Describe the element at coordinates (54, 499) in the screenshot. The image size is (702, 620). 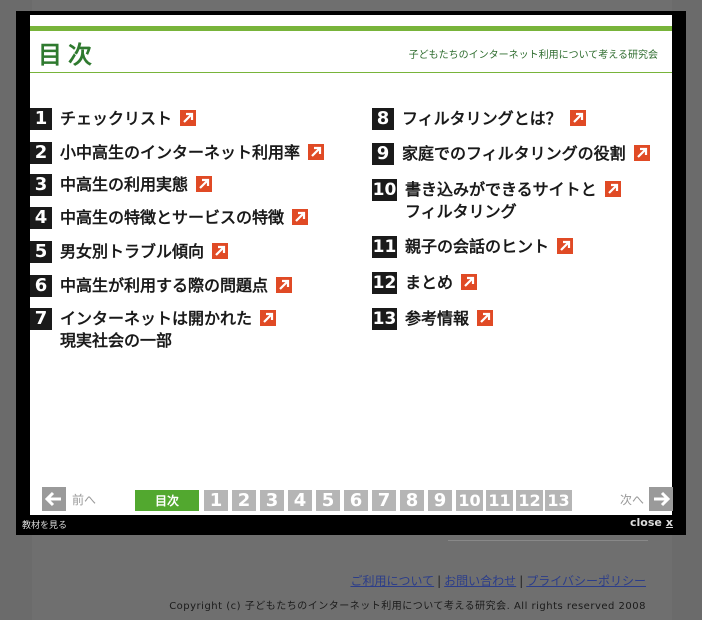
I see `prev-arrow-icon` at that location.